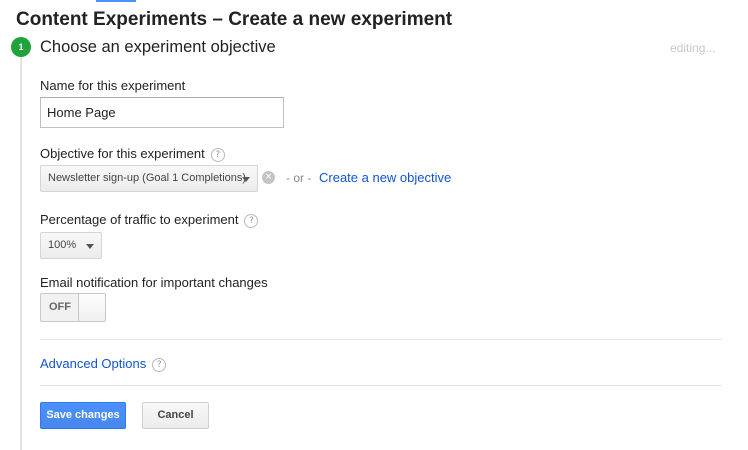 The width and height of the screenshot is (748, 450). What do you see at coordinates (93, 363) in the screenshot?
I see `advanced-options-link: Advanced Options` at bounding box center [93, 363].